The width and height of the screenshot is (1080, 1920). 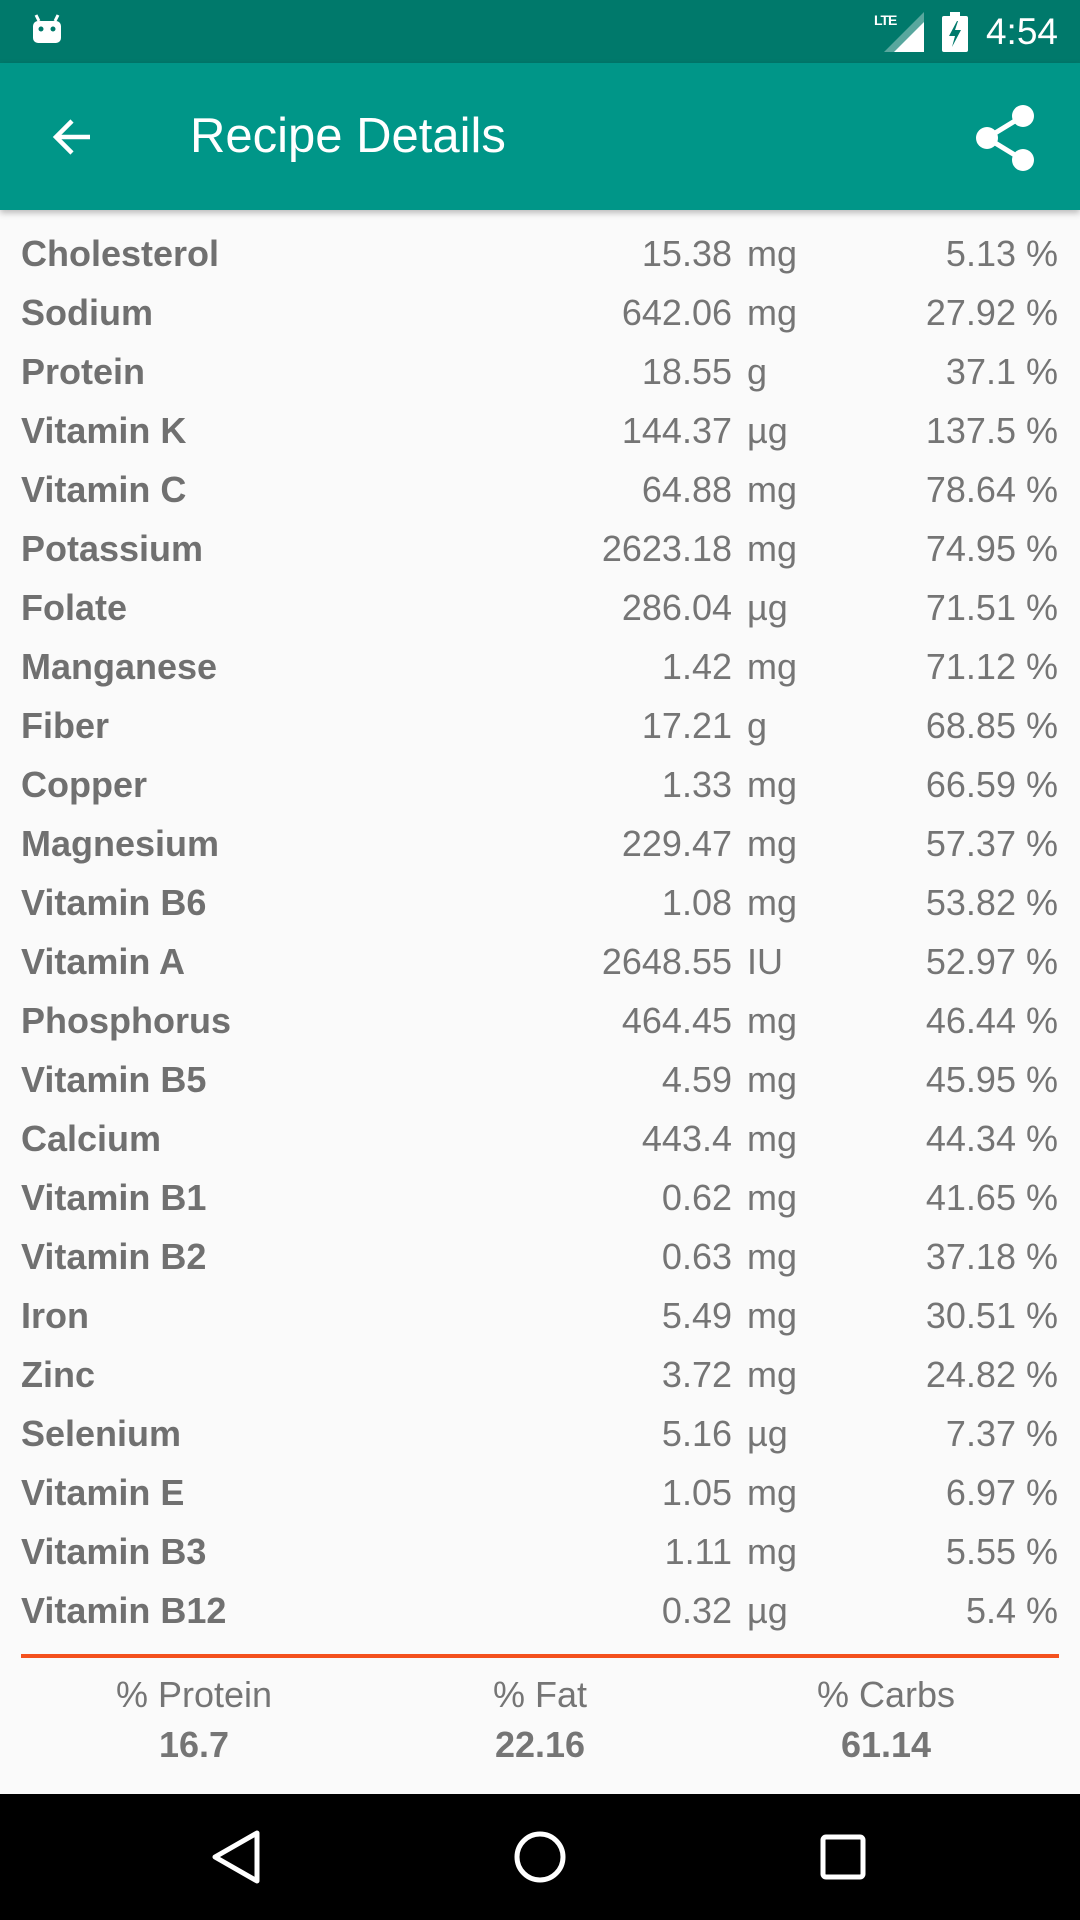 I want to click on nutrient-row: Selenium 5.16 µg 7.37 %, so click(x=540, y=1433).